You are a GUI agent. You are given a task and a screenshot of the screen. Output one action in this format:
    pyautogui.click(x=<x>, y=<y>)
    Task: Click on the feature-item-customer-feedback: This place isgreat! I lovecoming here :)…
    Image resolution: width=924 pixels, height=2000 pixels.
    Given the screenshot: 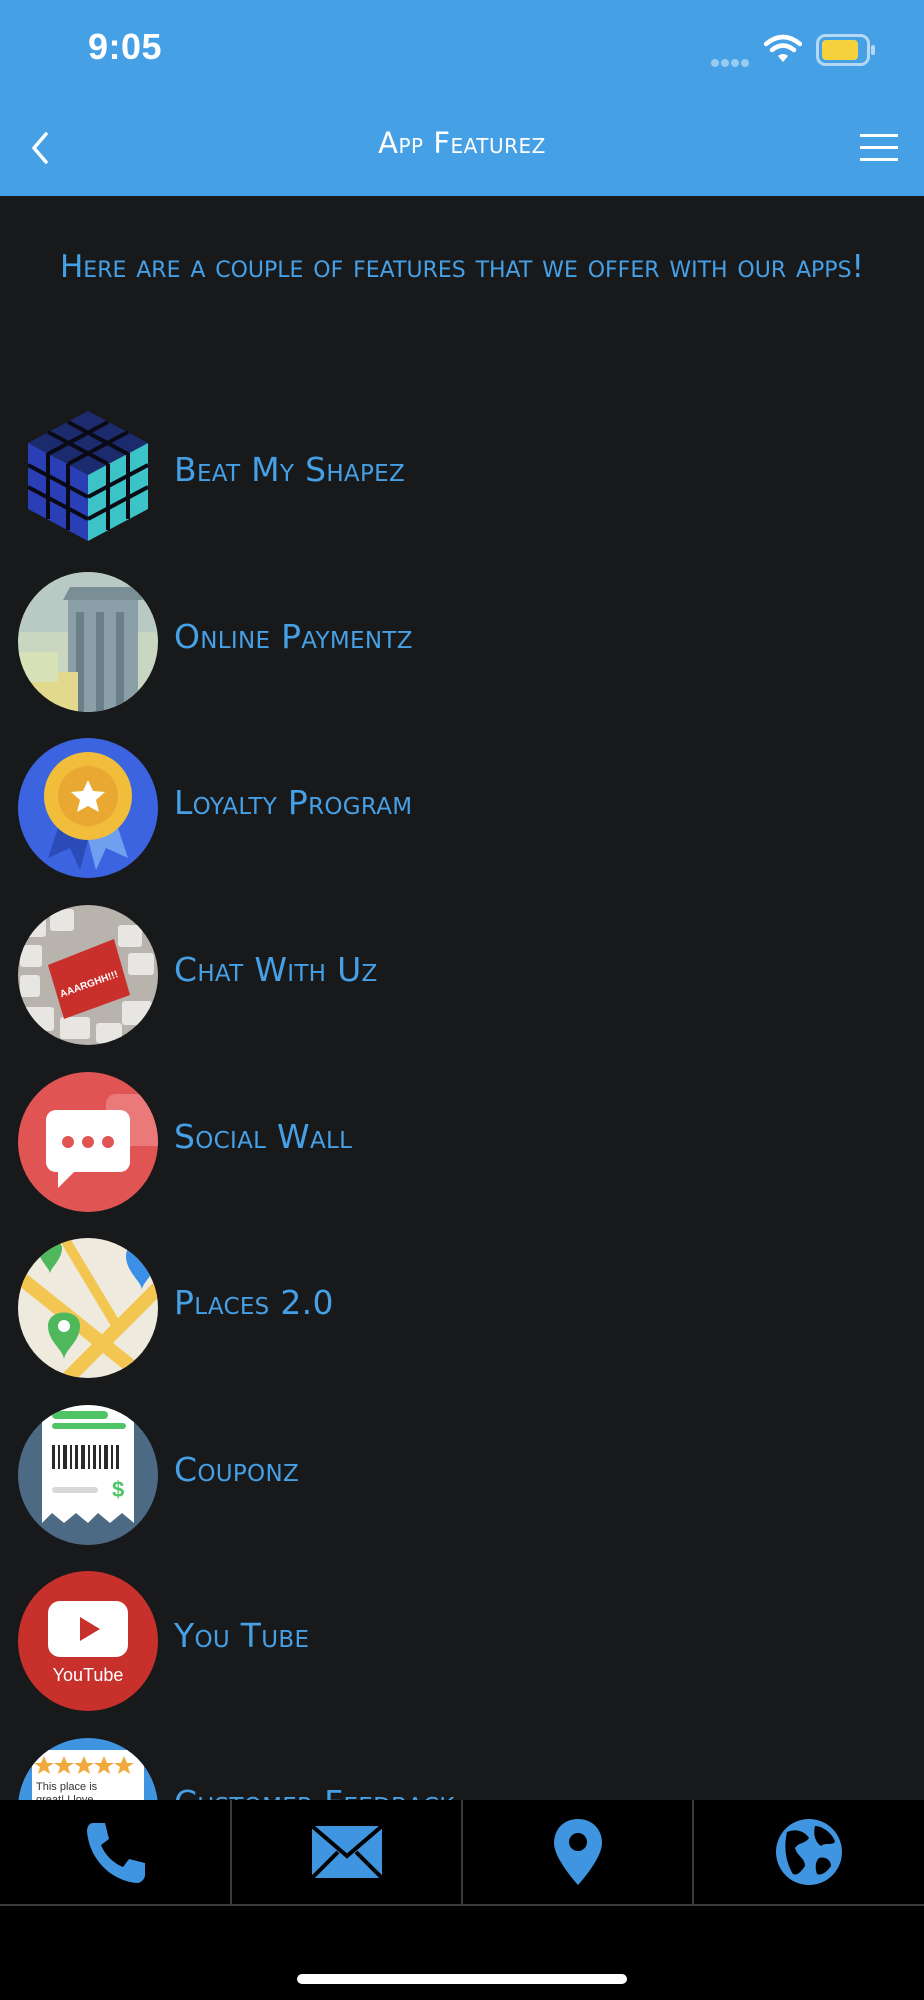 What is the action you would take?
    pyautogui.click(x=462, y=1766)
    